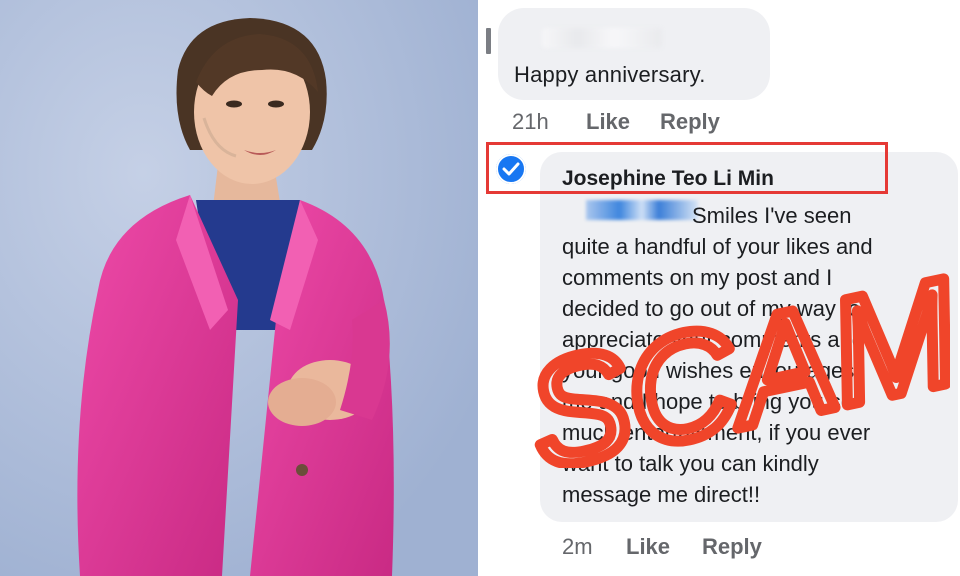 The height and width of the screenshot is (576, 960). Describe the element at coordinates (602, 38) in the screenshot. I see `redacted-name` at that location.